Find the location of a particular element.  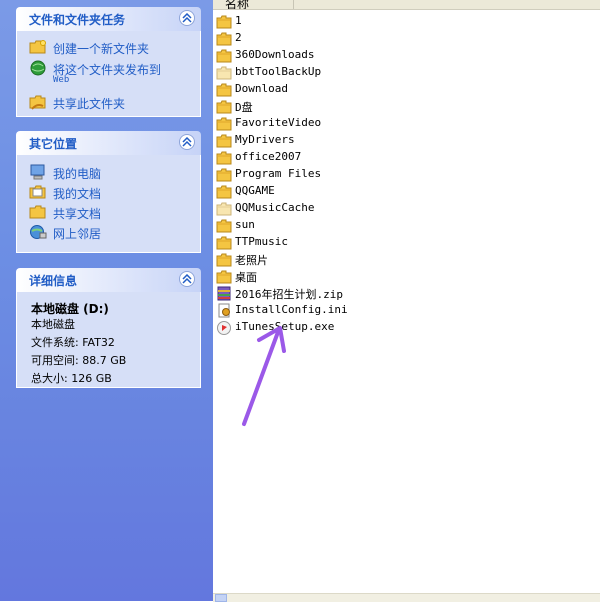

file-row: office2007 is located at coordinates (406, 157).